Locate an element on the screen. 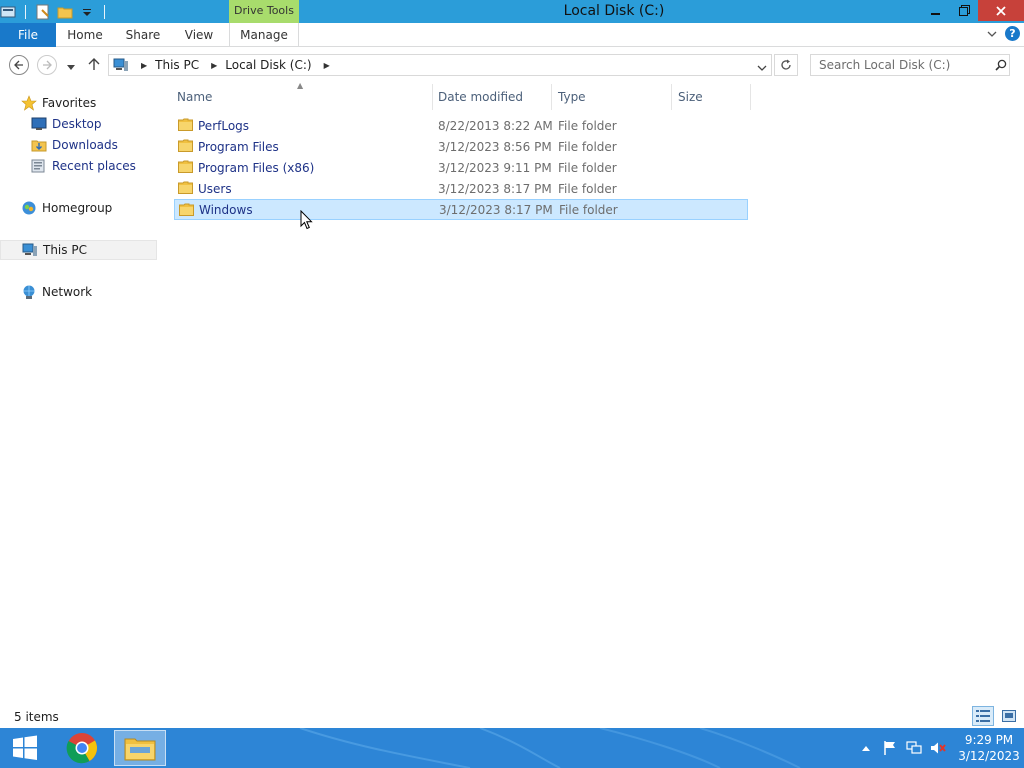 This screenshot has height=768, width=1024. action-center-icon is located at coordinates (890, 748).